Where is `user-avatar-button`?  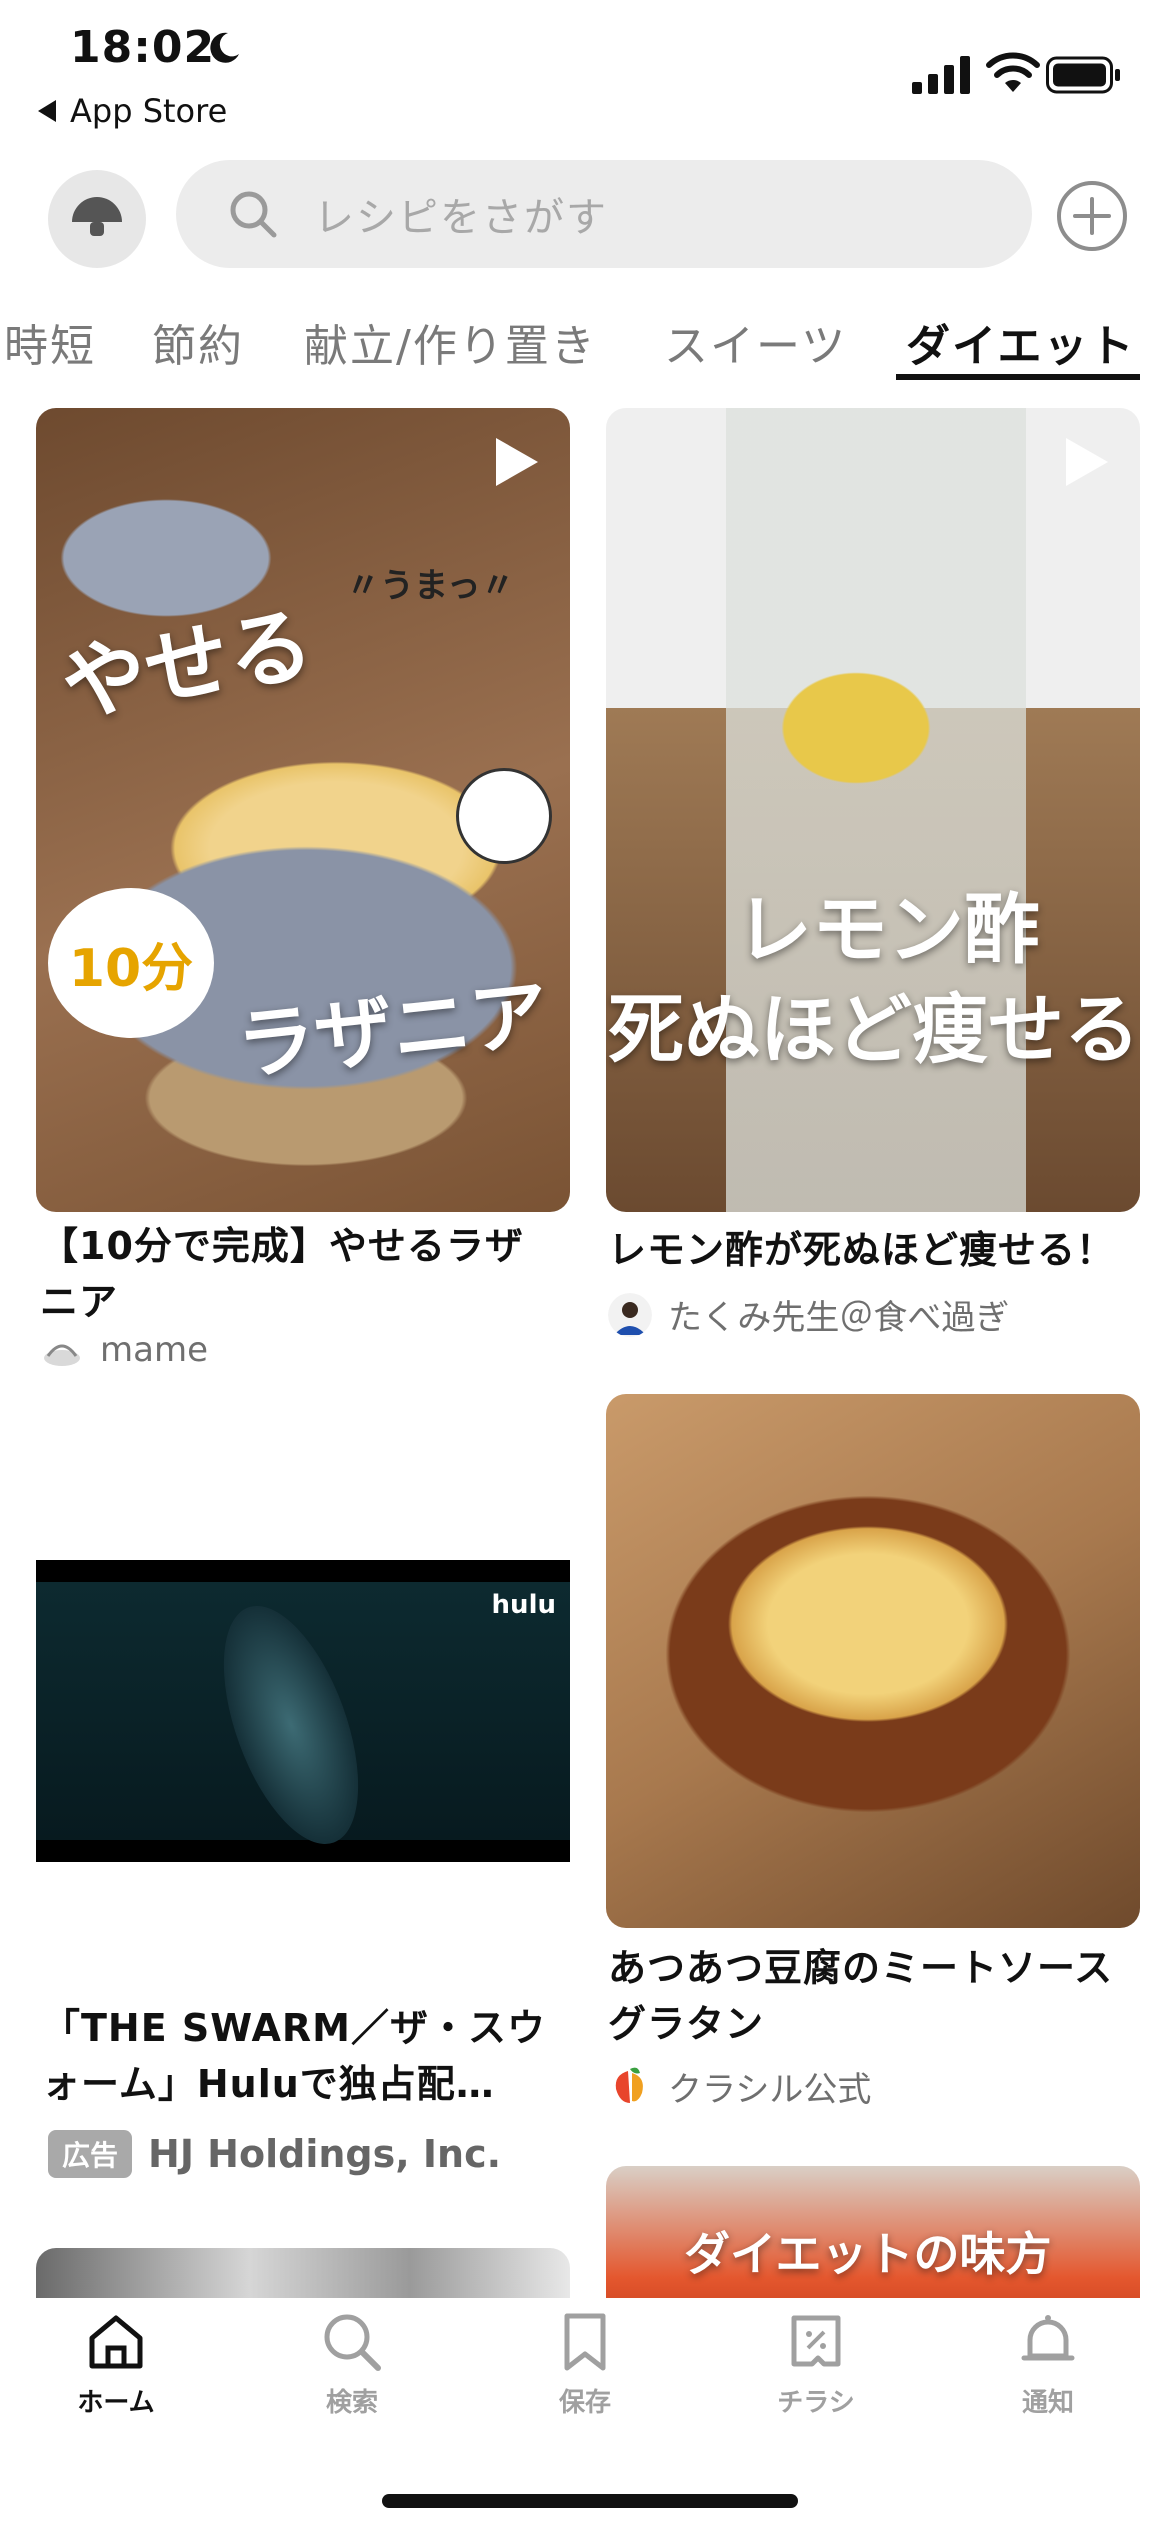 user-avatar-button is located at coordinates (97, 219).